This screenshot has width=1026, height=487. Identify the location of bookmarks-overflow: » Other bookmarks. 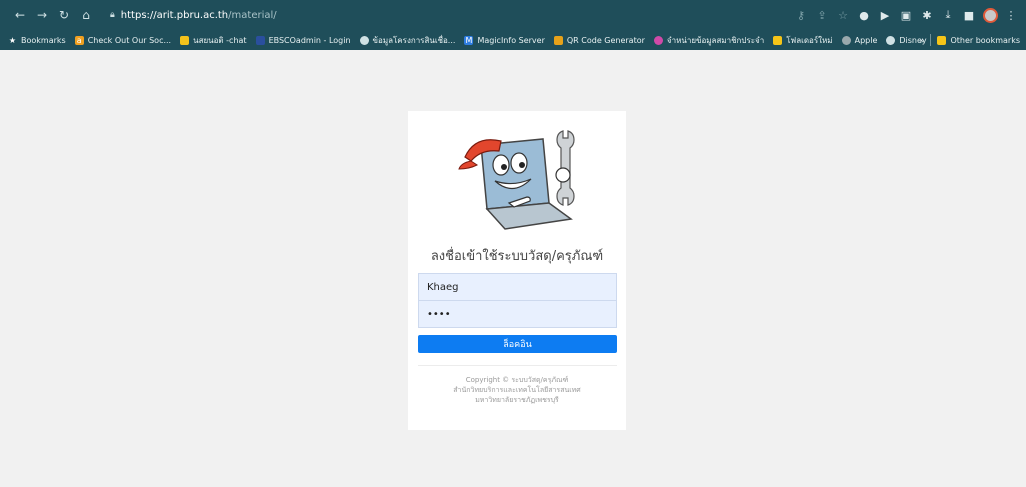
(970, 40).